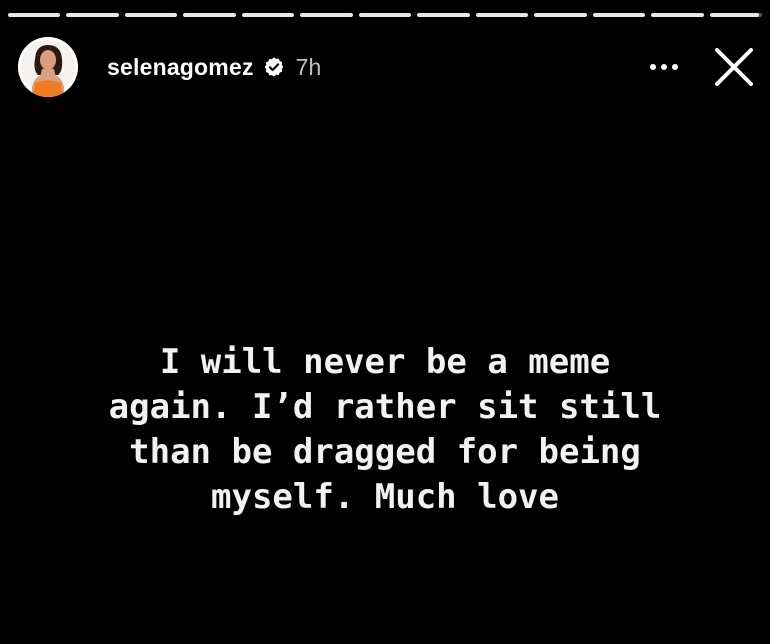 The height and width of the screenshot is (644, 770). I want to click on story-text-line: myself. Much love, so click(385, 497).